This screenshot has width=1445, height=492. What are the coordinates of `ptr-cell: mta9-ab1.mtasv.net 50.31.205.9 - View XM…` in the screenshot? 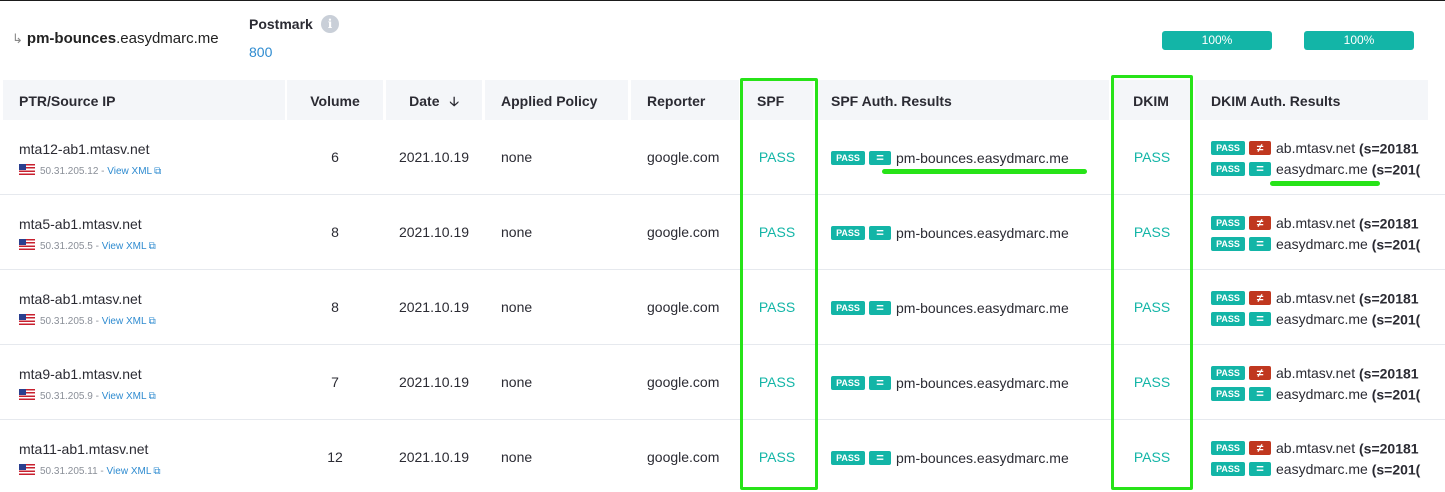 It's located at (142, 382).